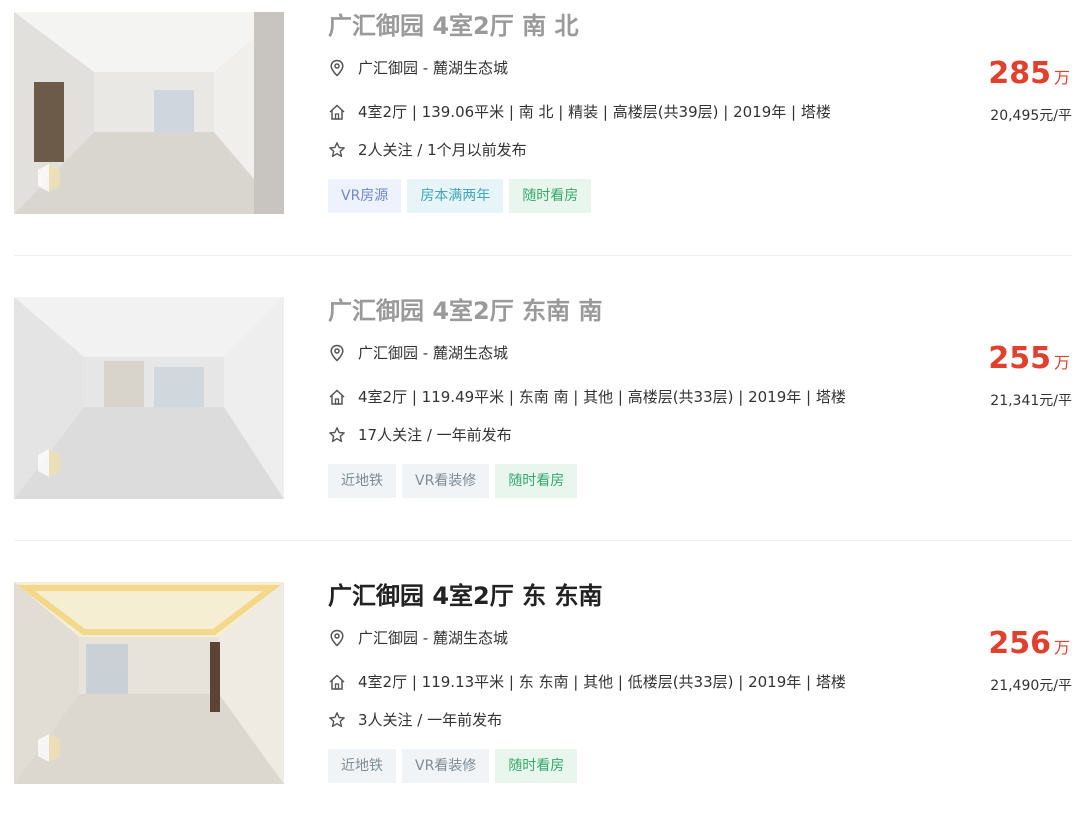  I want to click on follow-row: 3人关注 / 一年前发布, so click(528, 720).